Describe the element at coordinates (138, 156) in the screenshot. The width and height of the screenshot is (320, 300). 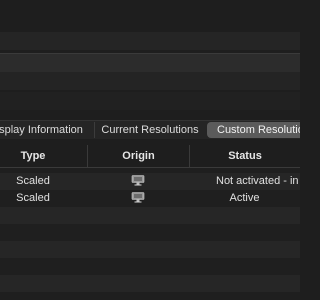
I see `column-header-origin: Origin` at that location.